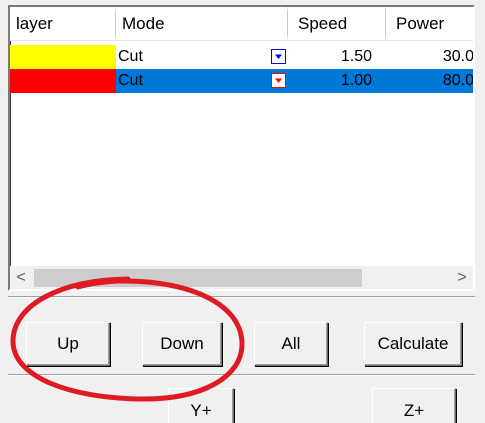  Describe the element at coordinates (413, 344) in the screenshot. I see `calculate-button: Calculate` at that location.